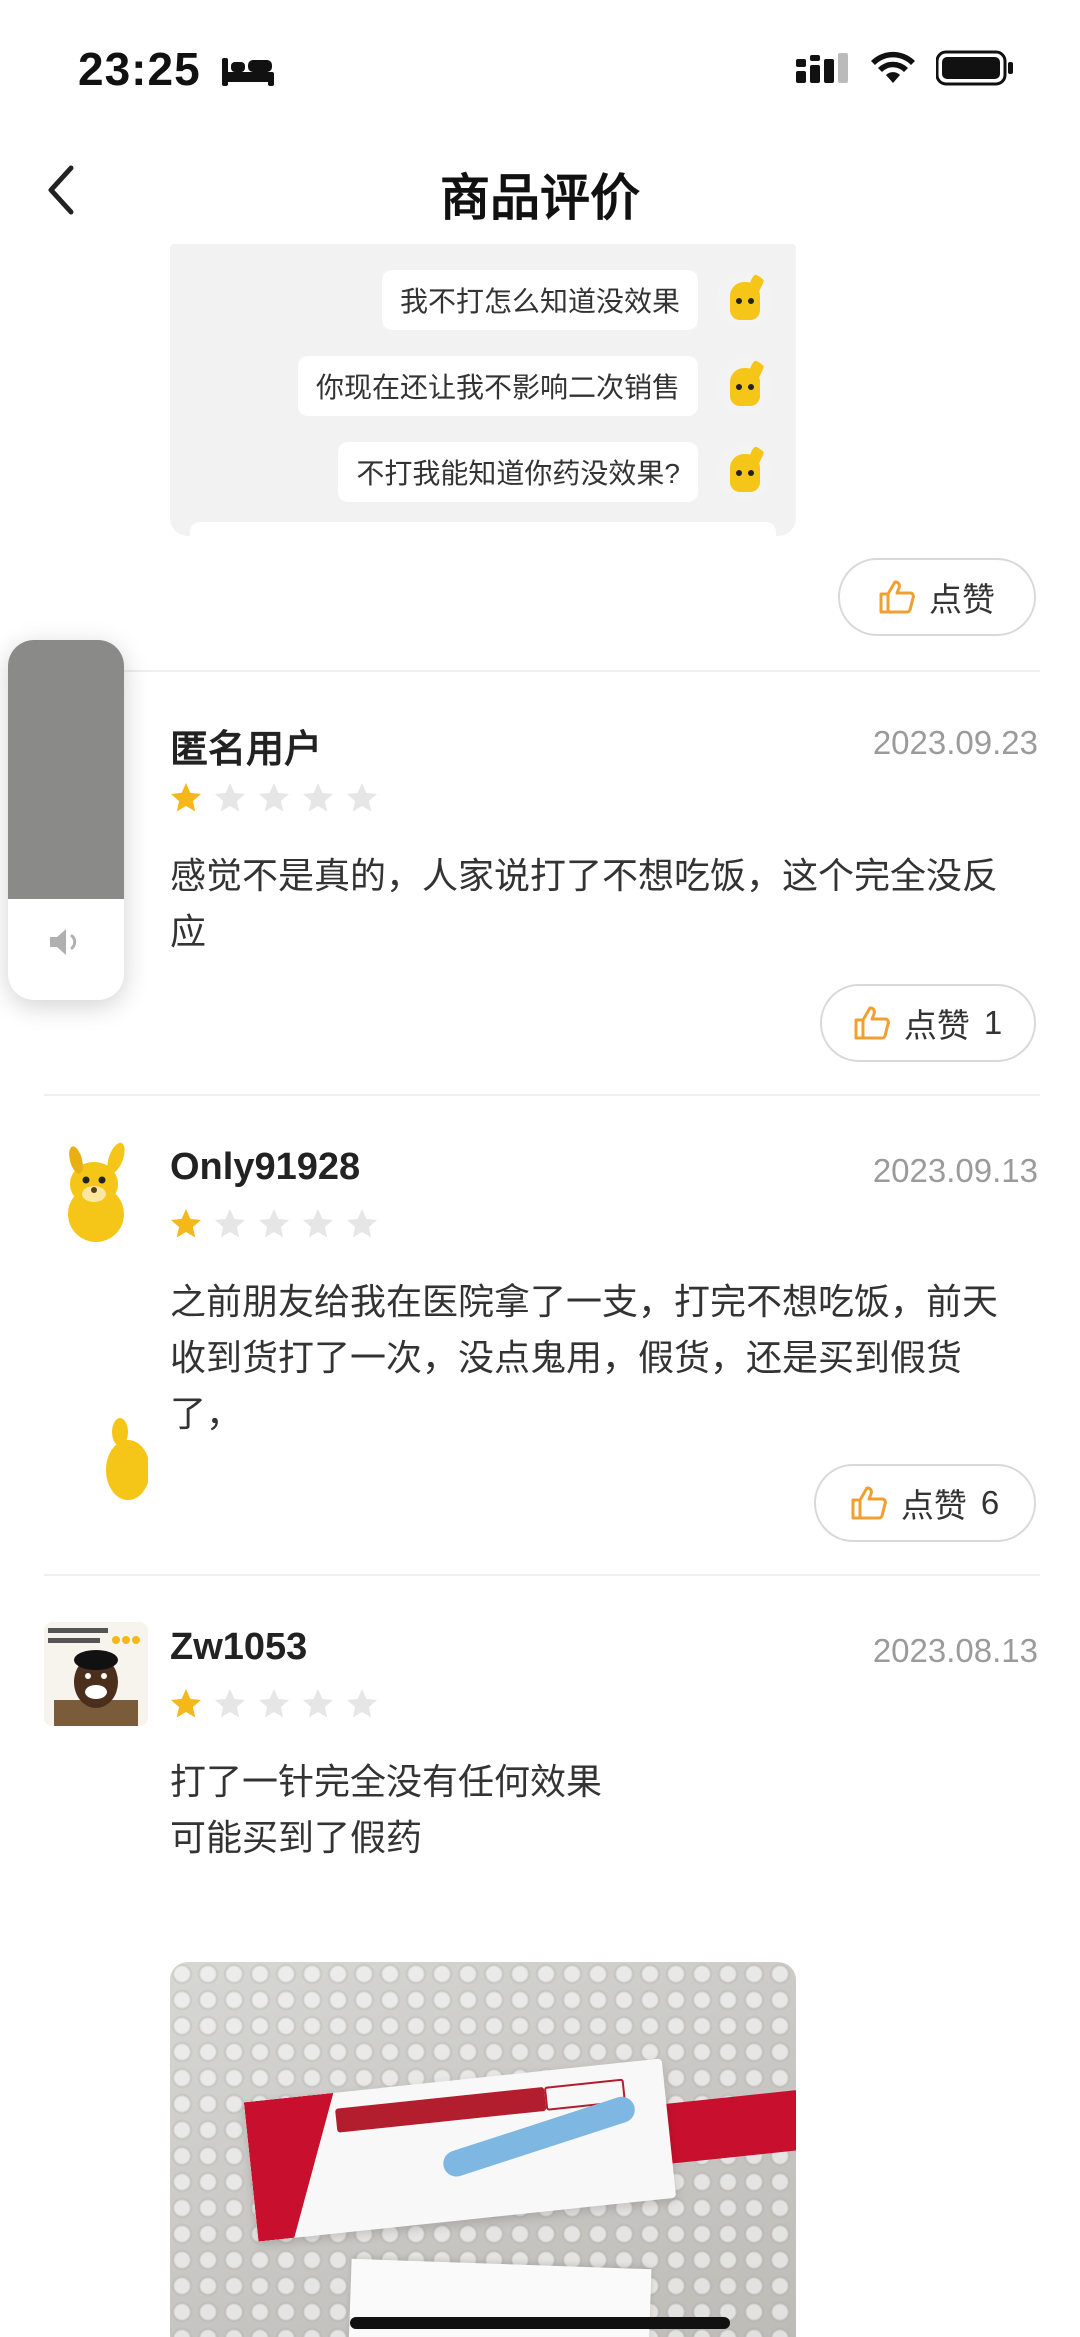 Image resolution: width=1080 pixels, height=2337 pixels. What do you see at coordinates (974, 70) in the screenshot?
I see `battery-icon` at bounding box center [974, 70].